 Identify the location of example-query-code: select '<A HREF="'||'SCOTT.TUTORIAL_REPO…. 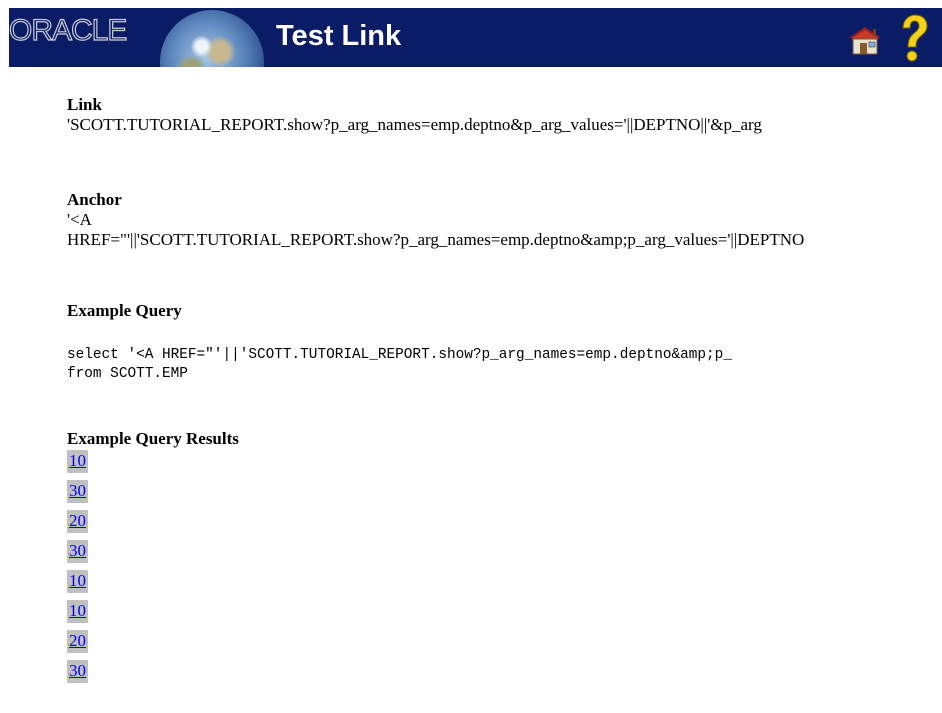
(504, 365).